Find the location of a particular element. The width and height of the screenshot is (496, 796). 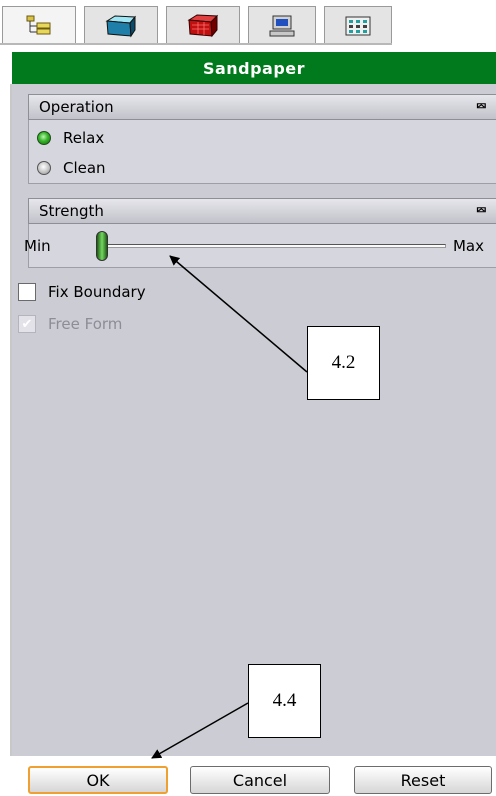

tab-display is located at coordinates (282, 25).